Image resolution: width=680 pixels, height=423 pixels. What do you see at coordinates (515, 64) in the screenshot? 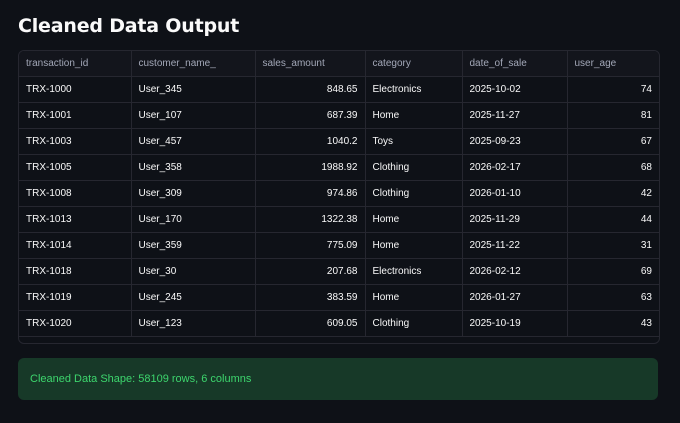
I see `column-header-date-of-sale: date_of_sale` at bounding box center [515, 64].